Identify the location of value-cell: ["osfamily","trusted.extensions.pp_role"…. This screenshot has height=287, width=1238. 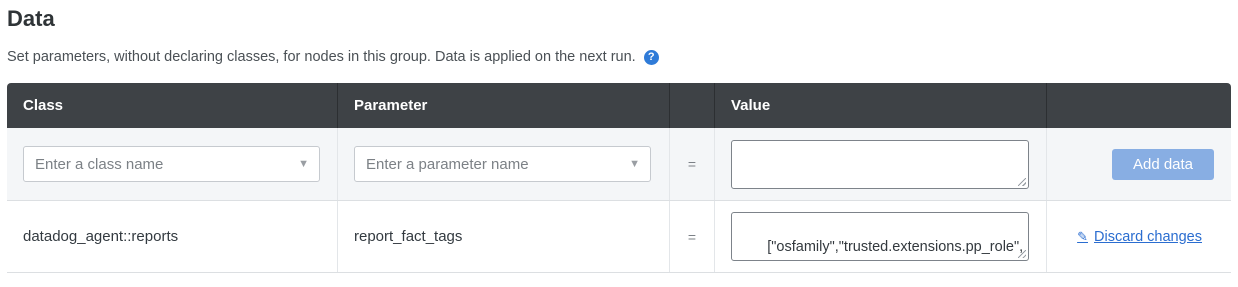
(881, 236).